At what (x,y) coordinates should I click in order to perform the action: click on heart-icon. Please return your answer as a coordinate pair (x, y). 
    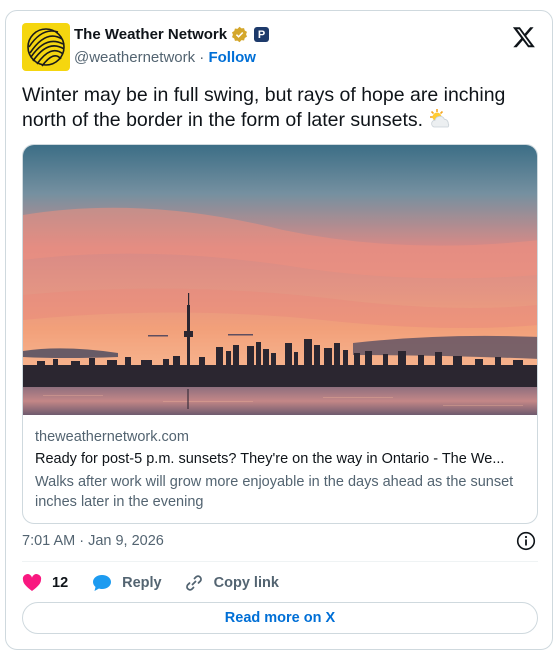
    Looking at the image, I should click on (32, 582).